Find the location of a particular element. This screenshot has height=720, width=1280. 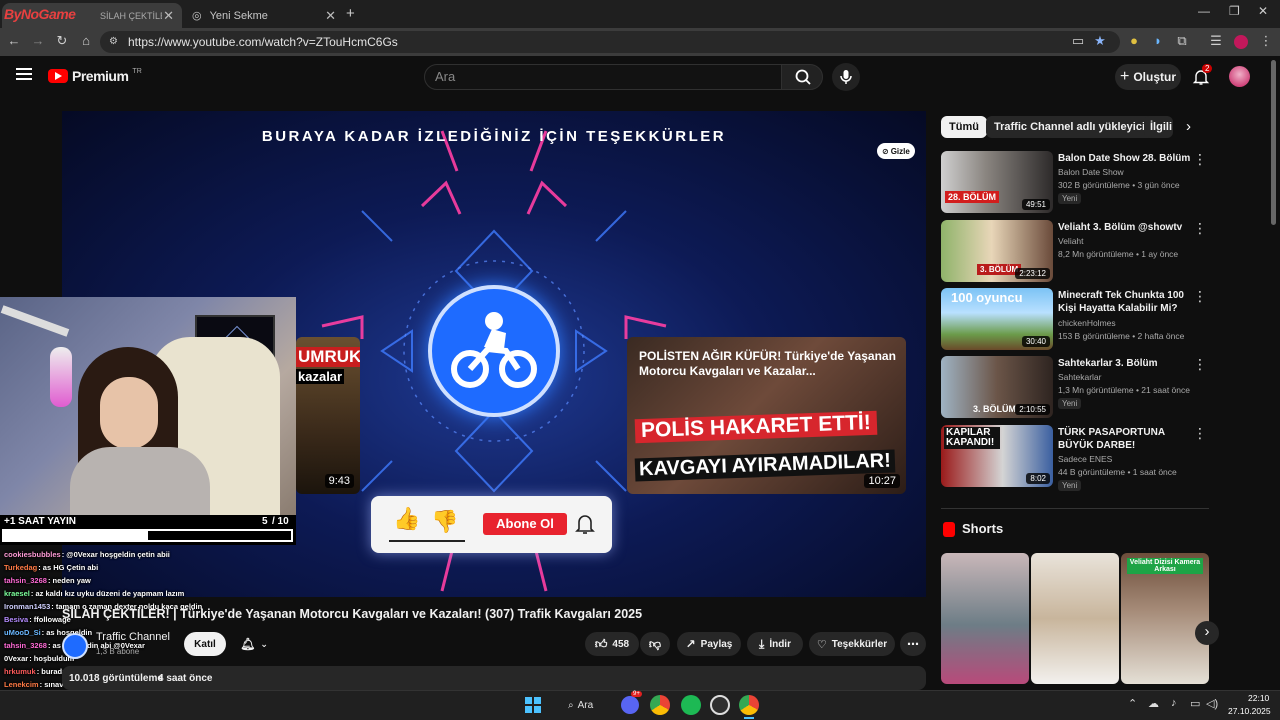

endscreen-video-left: UMRUK kazalar 9:43 is located at coordinates (328, 415).